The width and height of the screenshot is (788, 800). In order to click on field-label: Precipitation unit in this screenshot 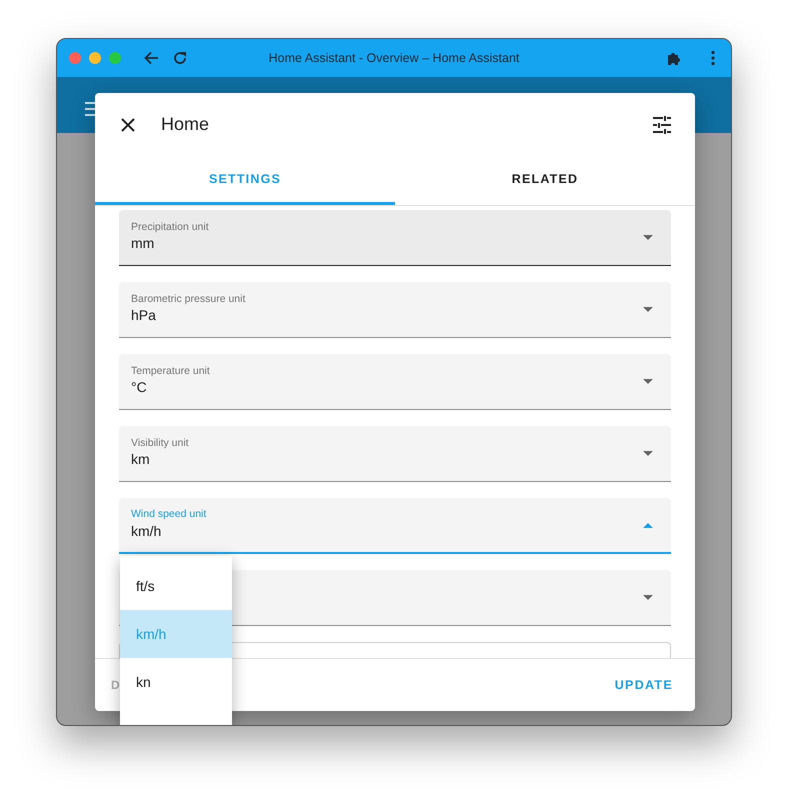, I will do `click(170, 227)`.